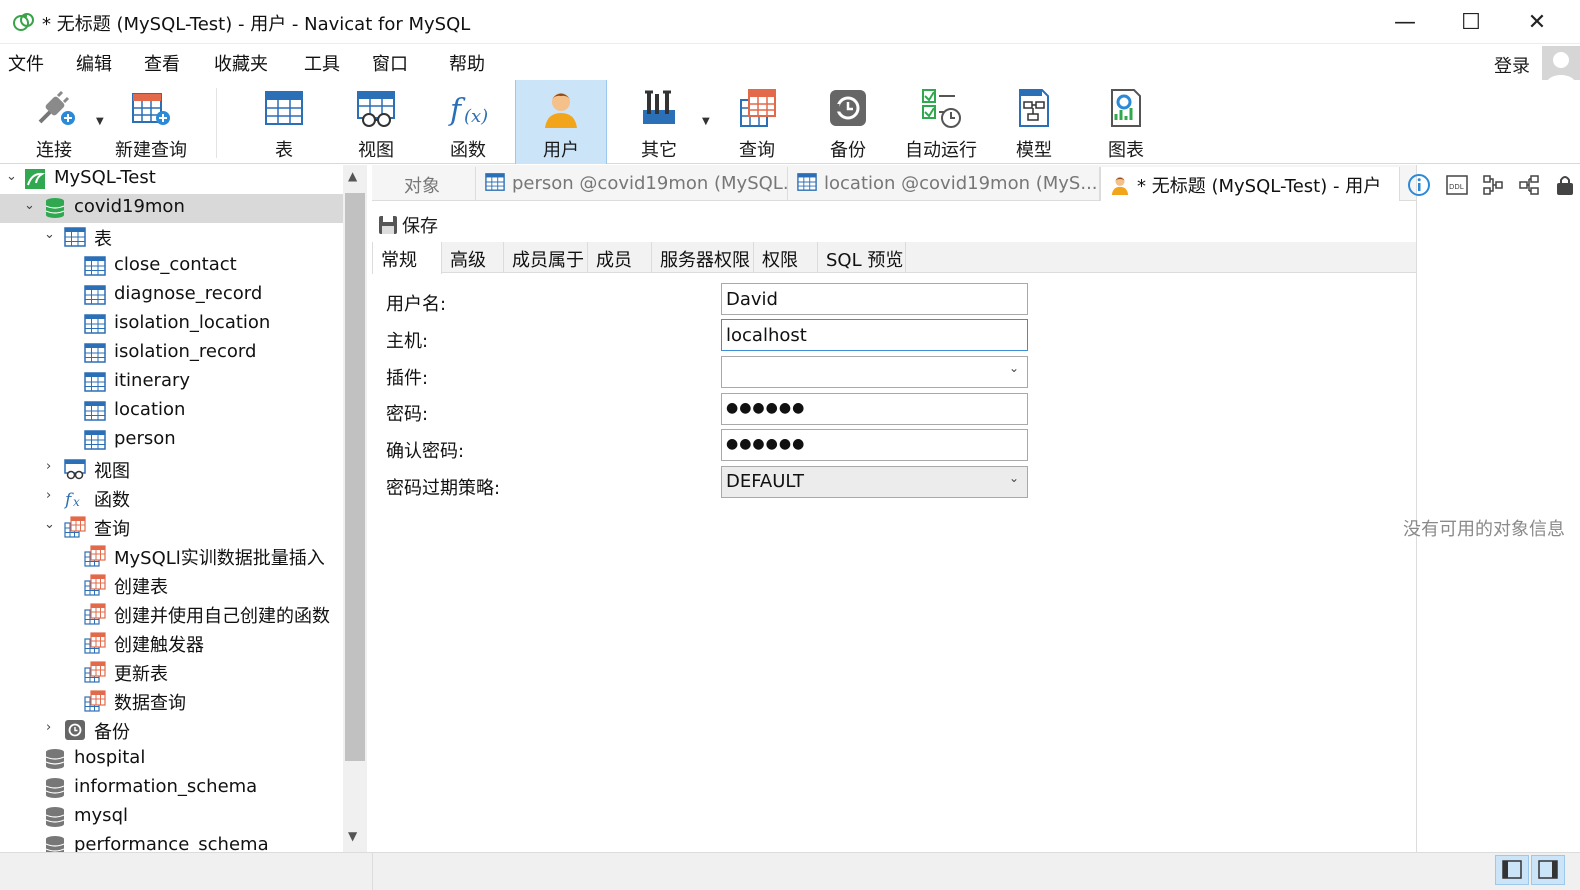  I want to click on tree-table-item: isolation_record, so click(171, 353).